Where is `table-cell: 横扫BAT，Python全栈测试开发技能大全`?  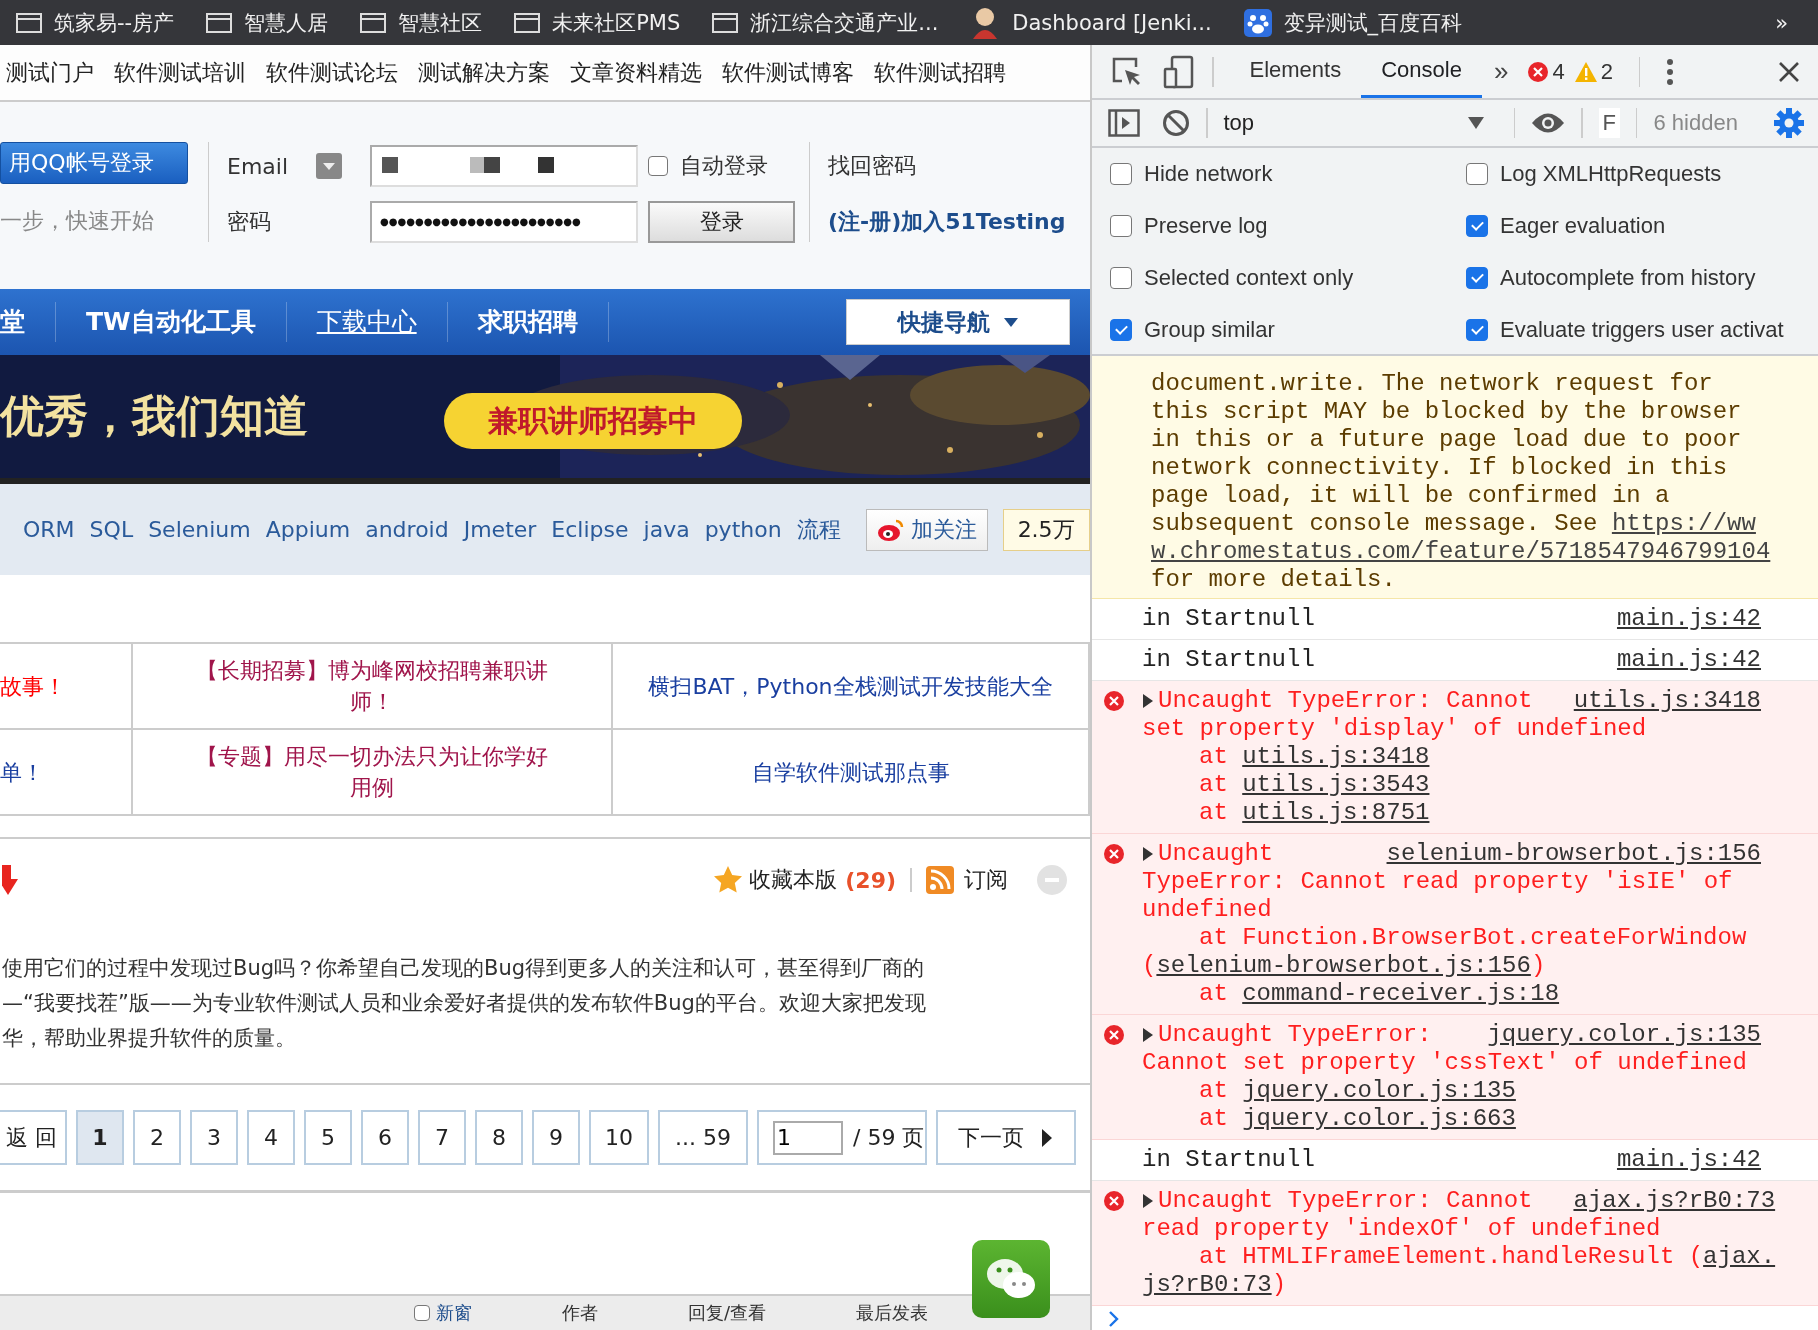 table-cell: 横扫BAT，Python全栈测试开发技能大全 is located at coordinates (850, 686).